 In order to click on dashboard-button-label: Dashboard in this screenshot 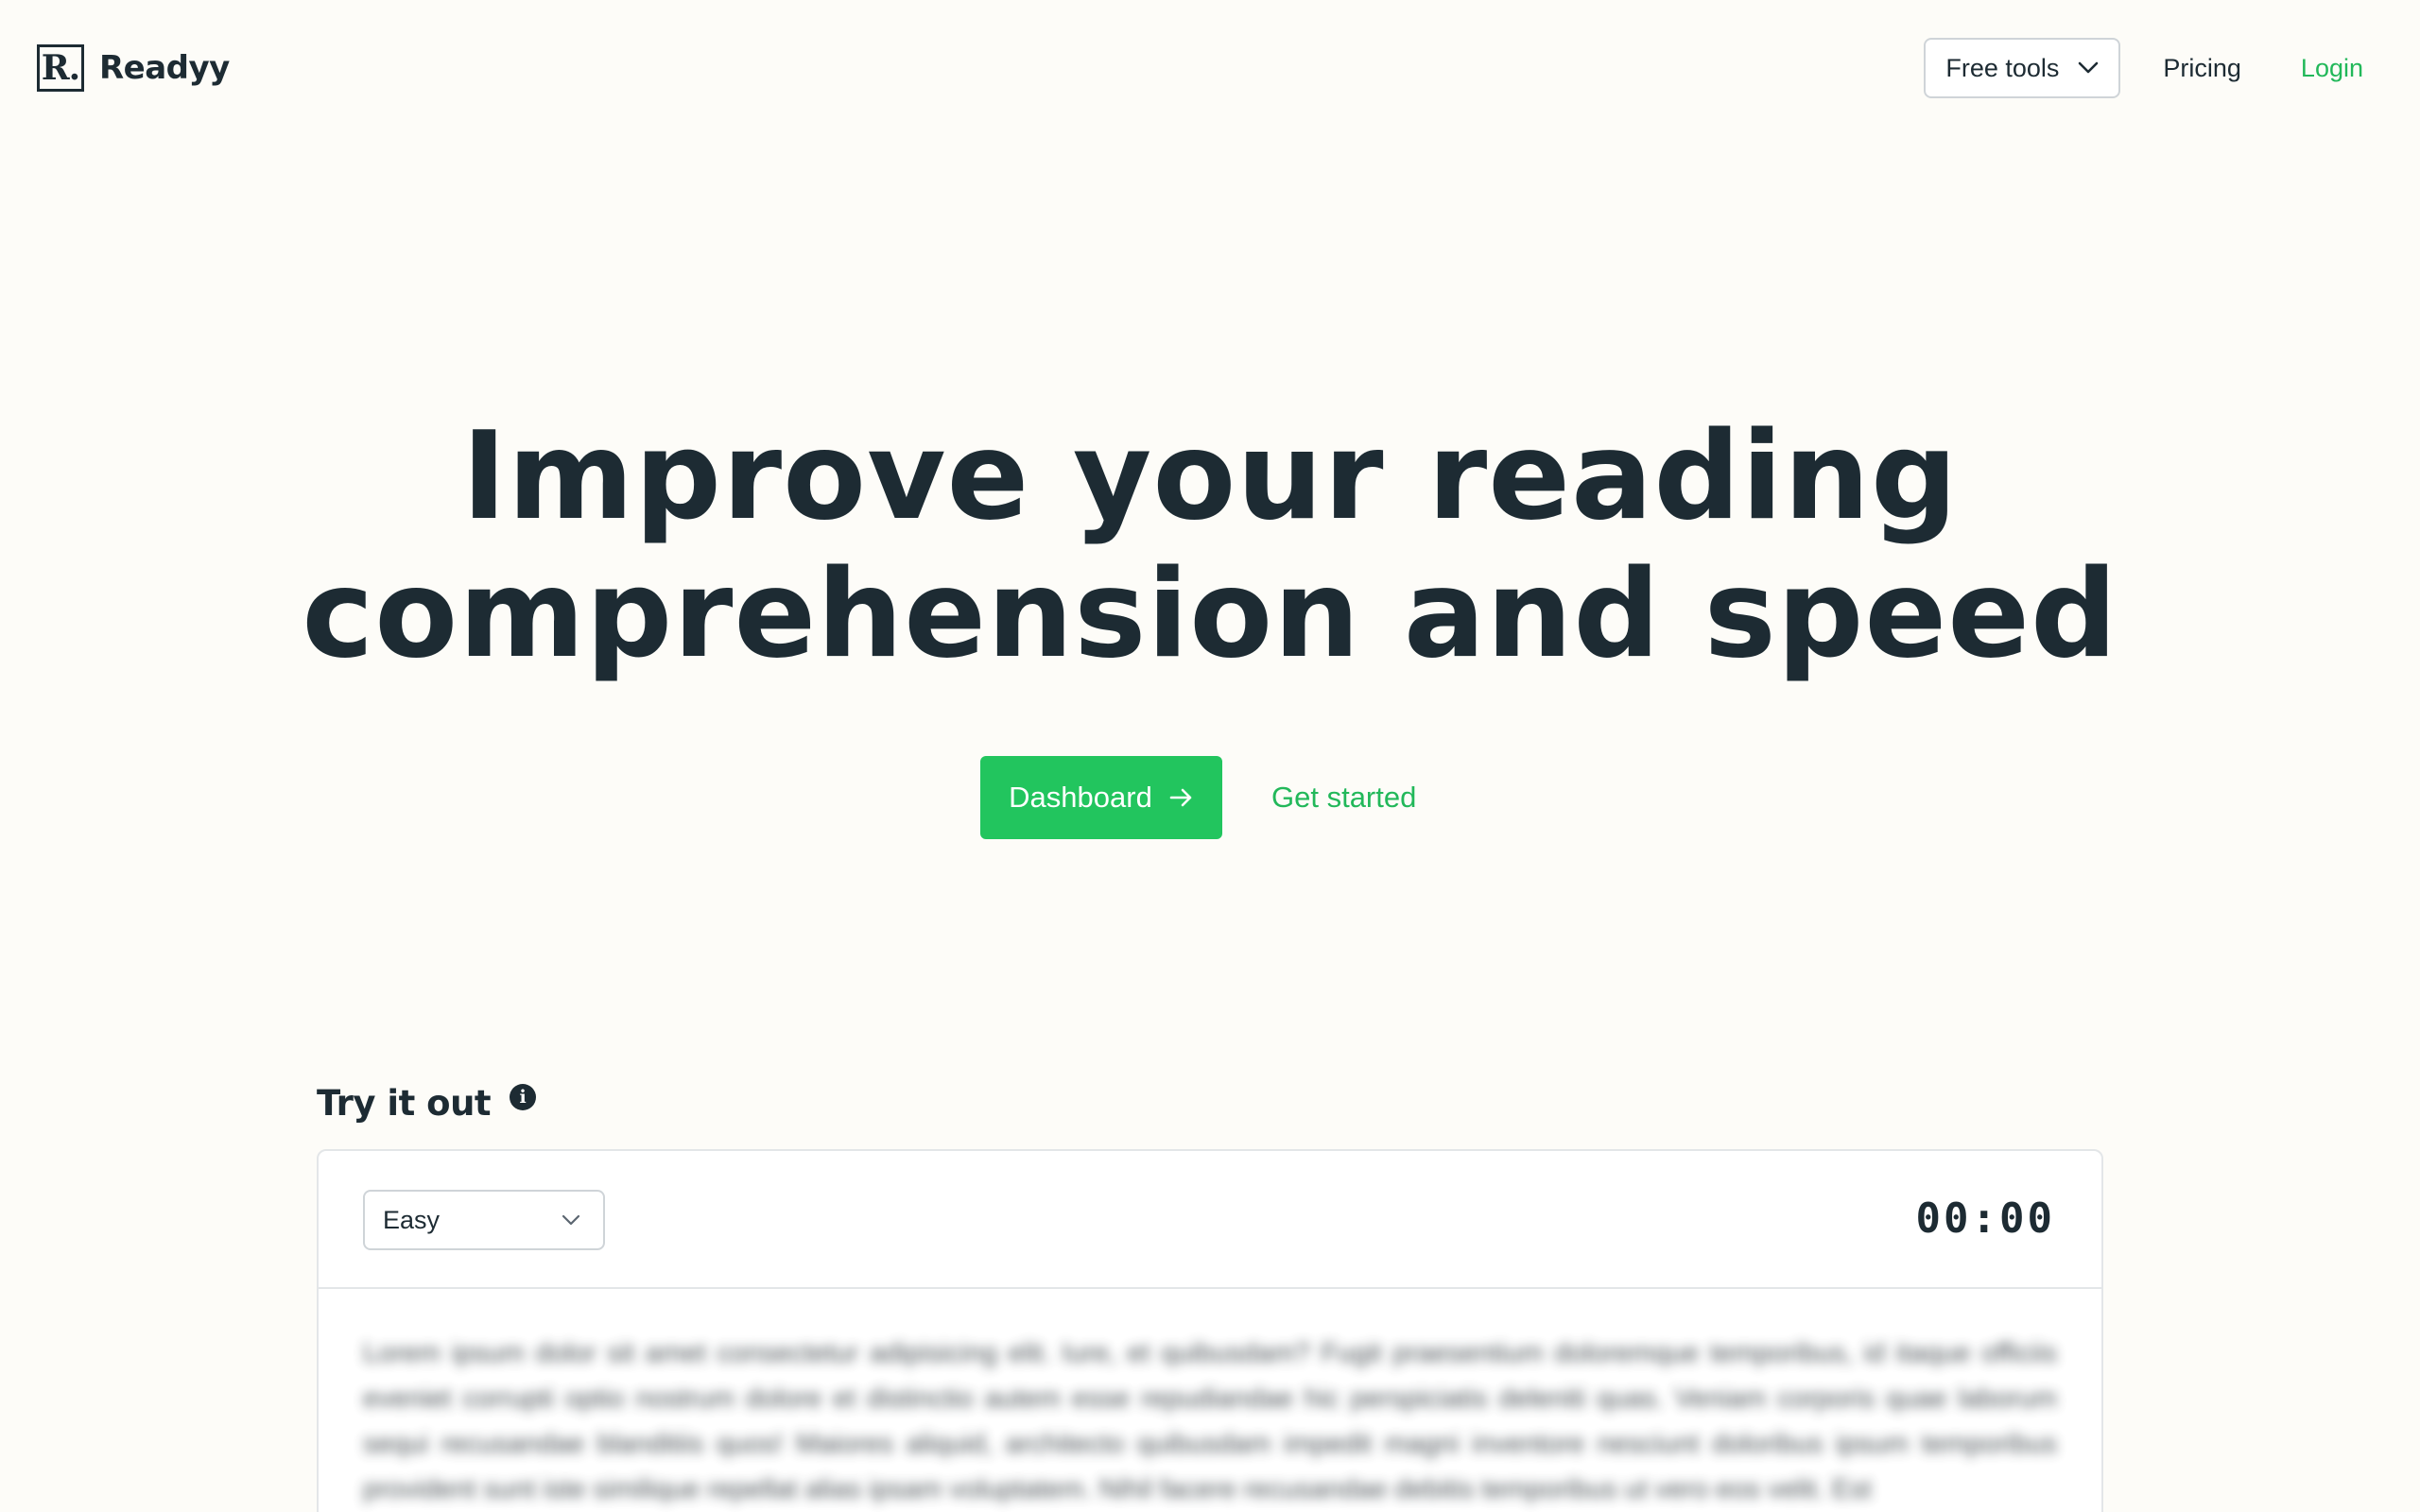, I will do `click(1080, 797)`.